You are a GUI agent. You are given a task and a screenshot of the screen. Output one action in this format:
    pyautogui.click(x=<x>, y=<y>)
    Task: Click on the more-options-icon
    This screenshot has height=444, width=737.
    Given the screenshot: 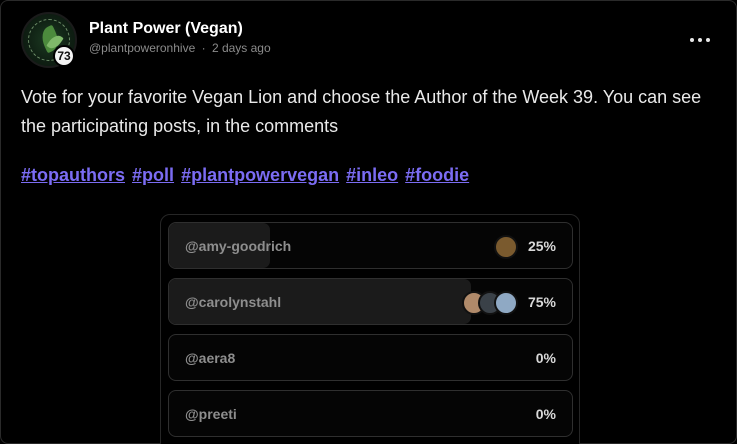 What is the action you would take?
    pyautogui.click(x=700, y=40)
    